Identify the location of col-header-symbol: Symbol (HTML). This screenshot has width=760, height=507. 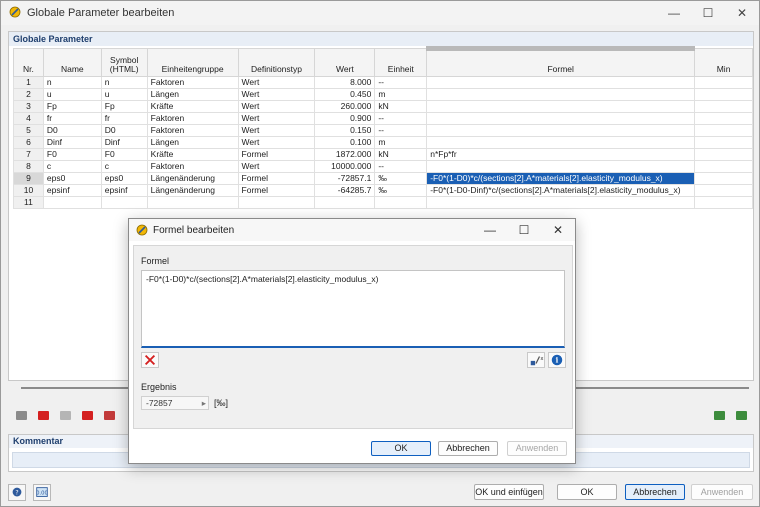
(124, 62).